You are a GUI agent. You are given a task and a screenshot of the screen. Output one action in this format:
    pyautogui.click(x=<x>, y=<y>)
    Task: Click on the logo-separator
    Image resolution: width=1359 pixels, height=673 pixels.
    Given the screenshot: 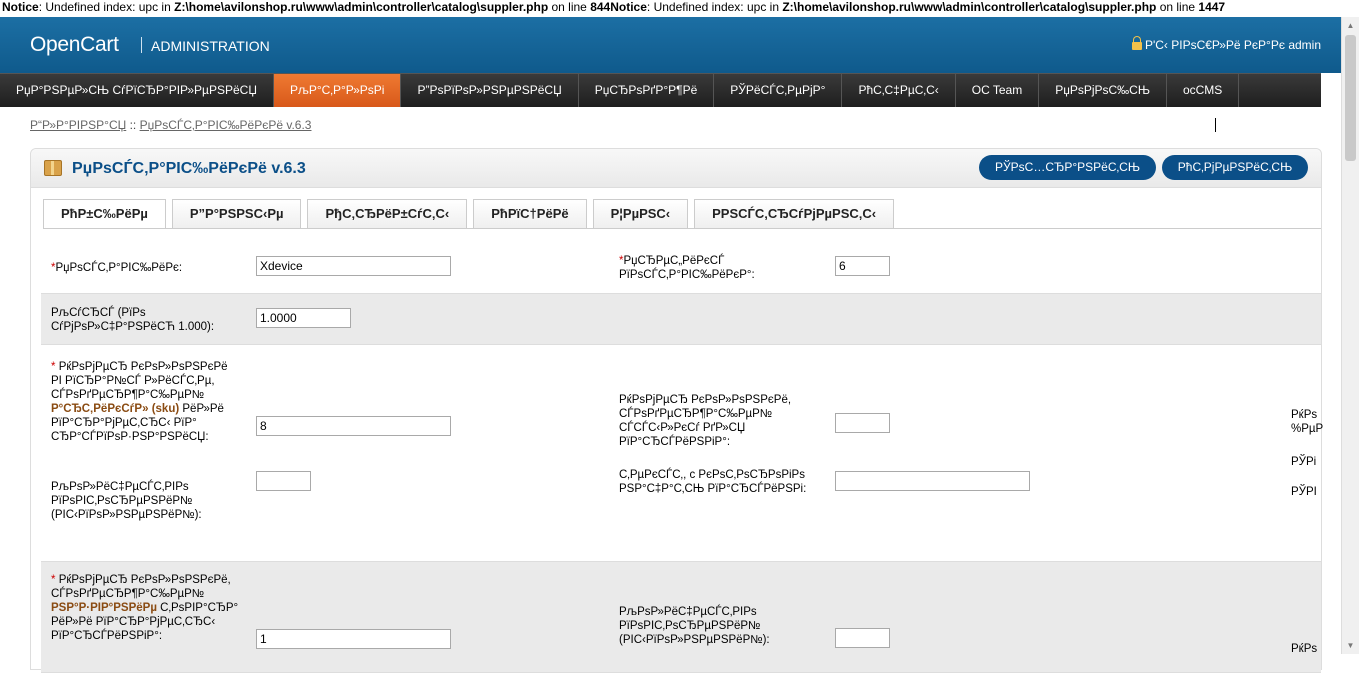 What is the action you would take?
    pyautogui.click(x=141, y=45)
    